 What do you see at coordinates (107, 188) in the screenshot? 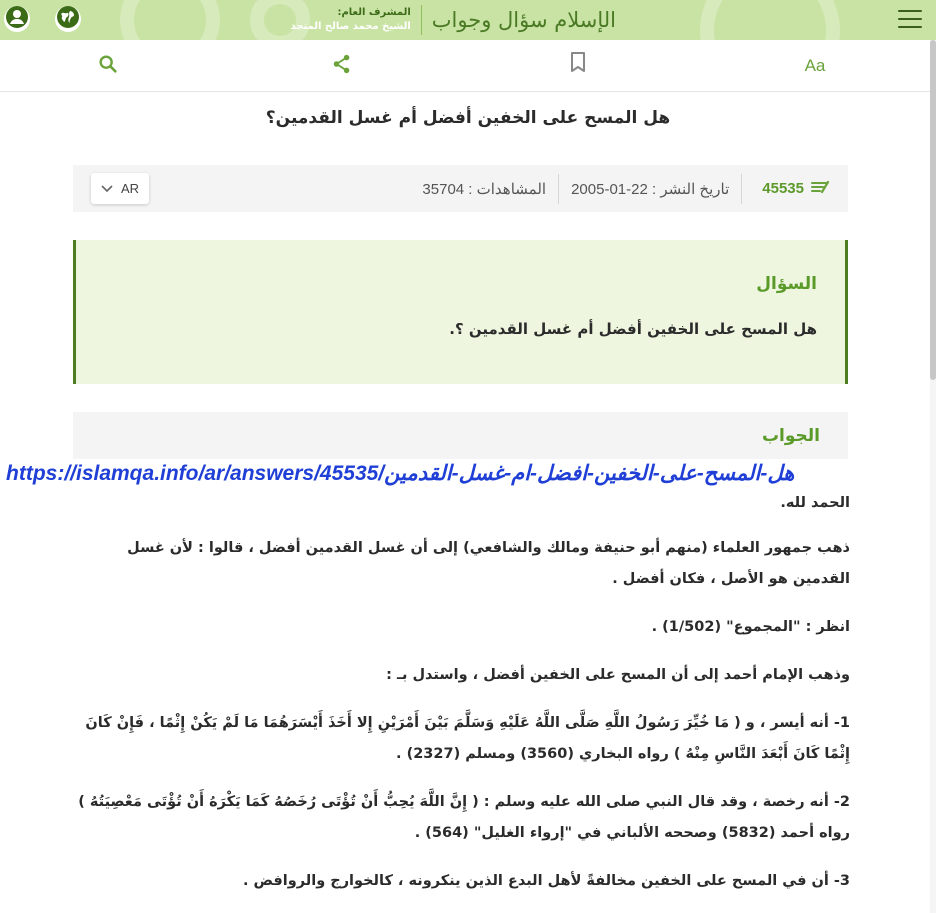
I see `chevron-down-icon` at bounding box center [107, 188].